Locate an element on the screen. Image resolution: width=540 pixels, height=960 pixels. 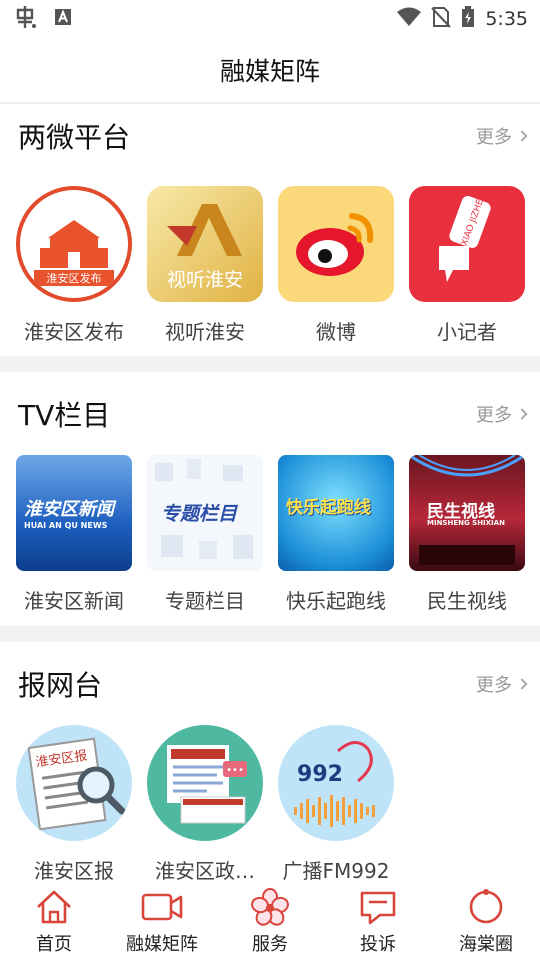
tab-label: 服务 is located at coordinates (270, 944).